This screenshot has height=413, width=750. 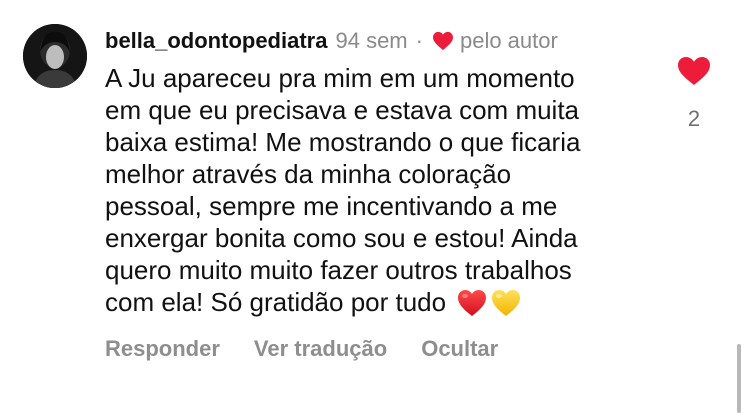 I want to click on profile-photo, so click(x=55, y=56).